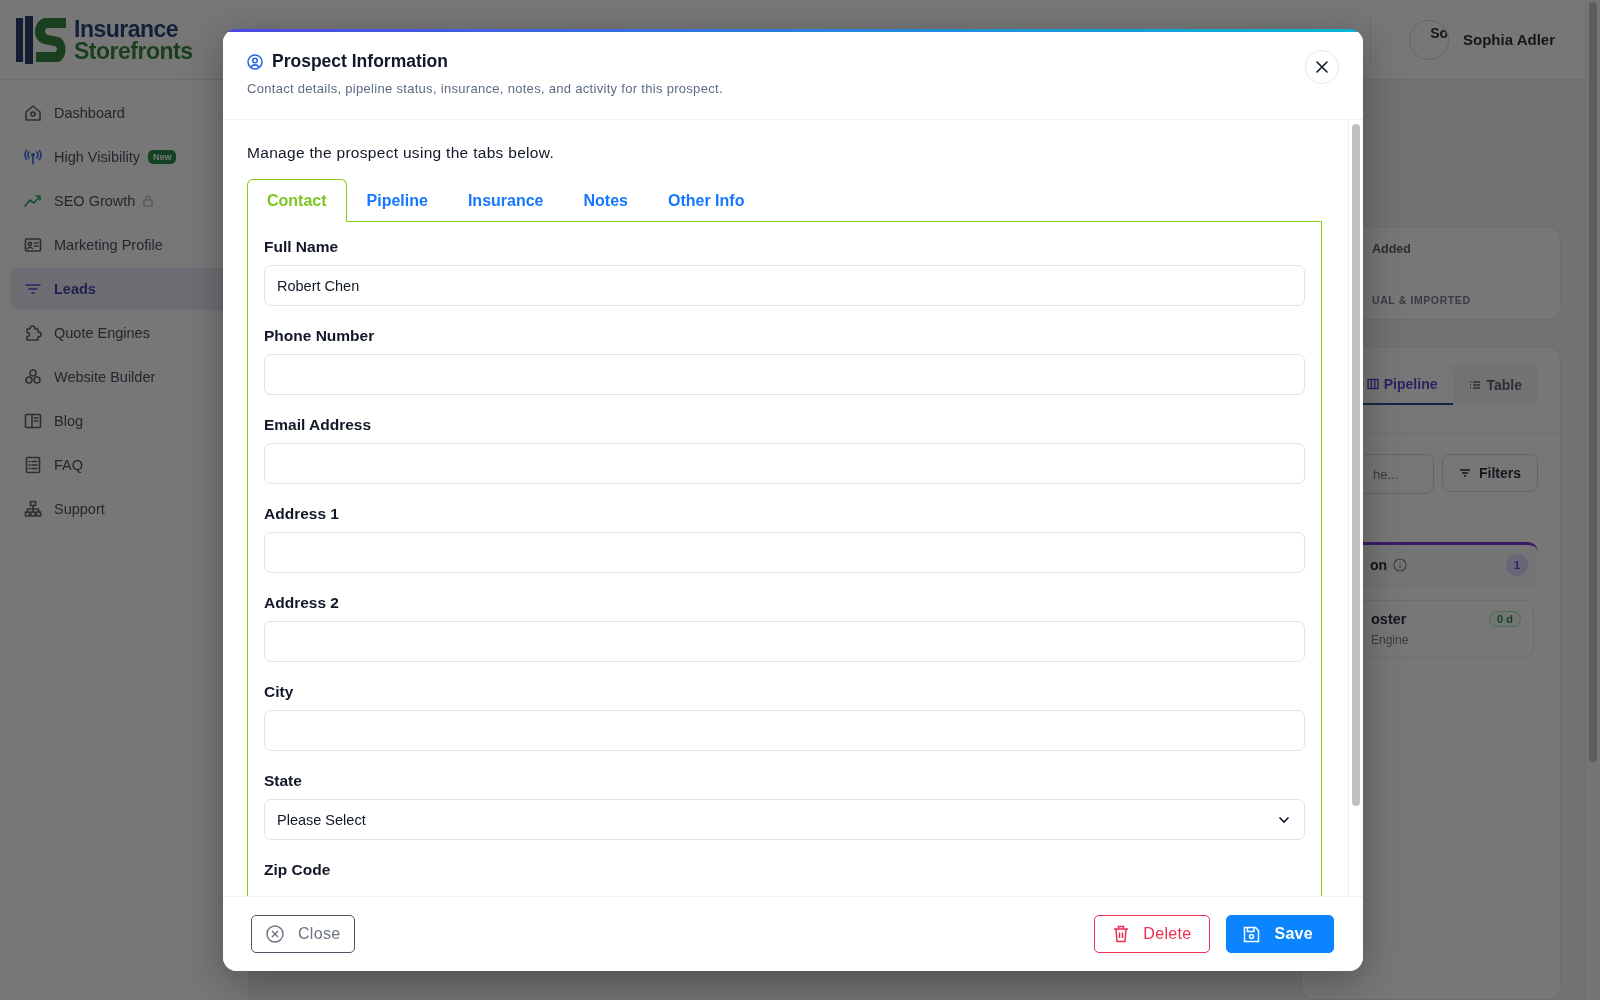 This screenshot has width=1600, height=1000. What do you see at coordinates (33, 421) in the screenshot?
I see `book-icon` at bounding box center [33, 421].